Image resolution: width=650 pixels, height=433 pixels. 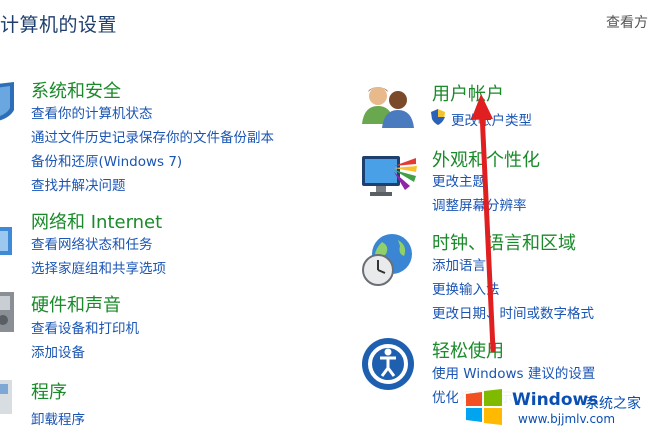 I want to click on windows-logo-icon, so click(x=484, y=407).